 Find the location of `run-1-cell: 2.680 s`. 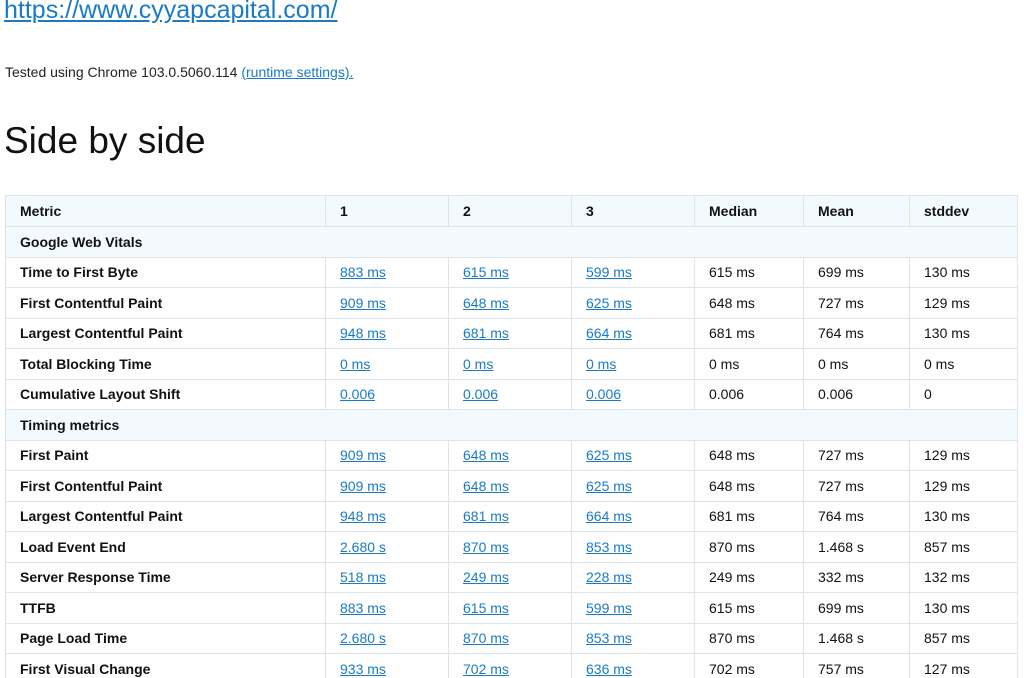

run-1-cell: 2.680 s is located at coordinates (387, 638).